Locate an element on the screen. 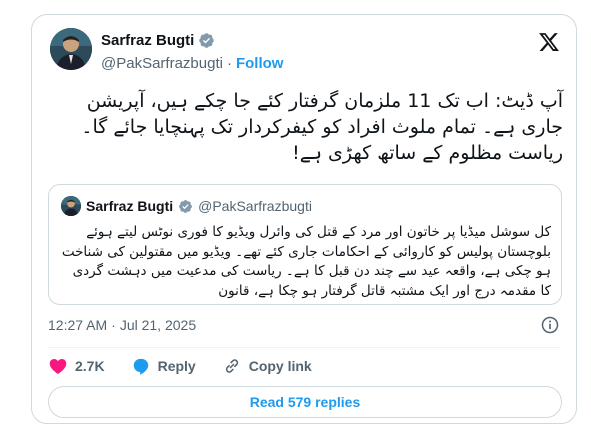  follow-button: Follow is located at coordinates (260, 63).